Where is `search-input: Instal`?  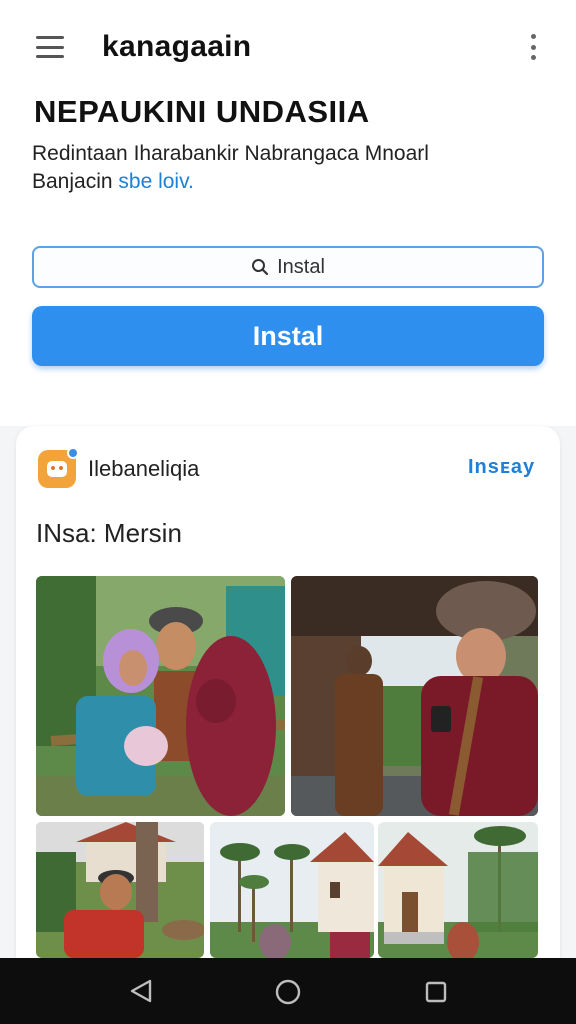
search-input: Instal is located at coordinates (288, 267).